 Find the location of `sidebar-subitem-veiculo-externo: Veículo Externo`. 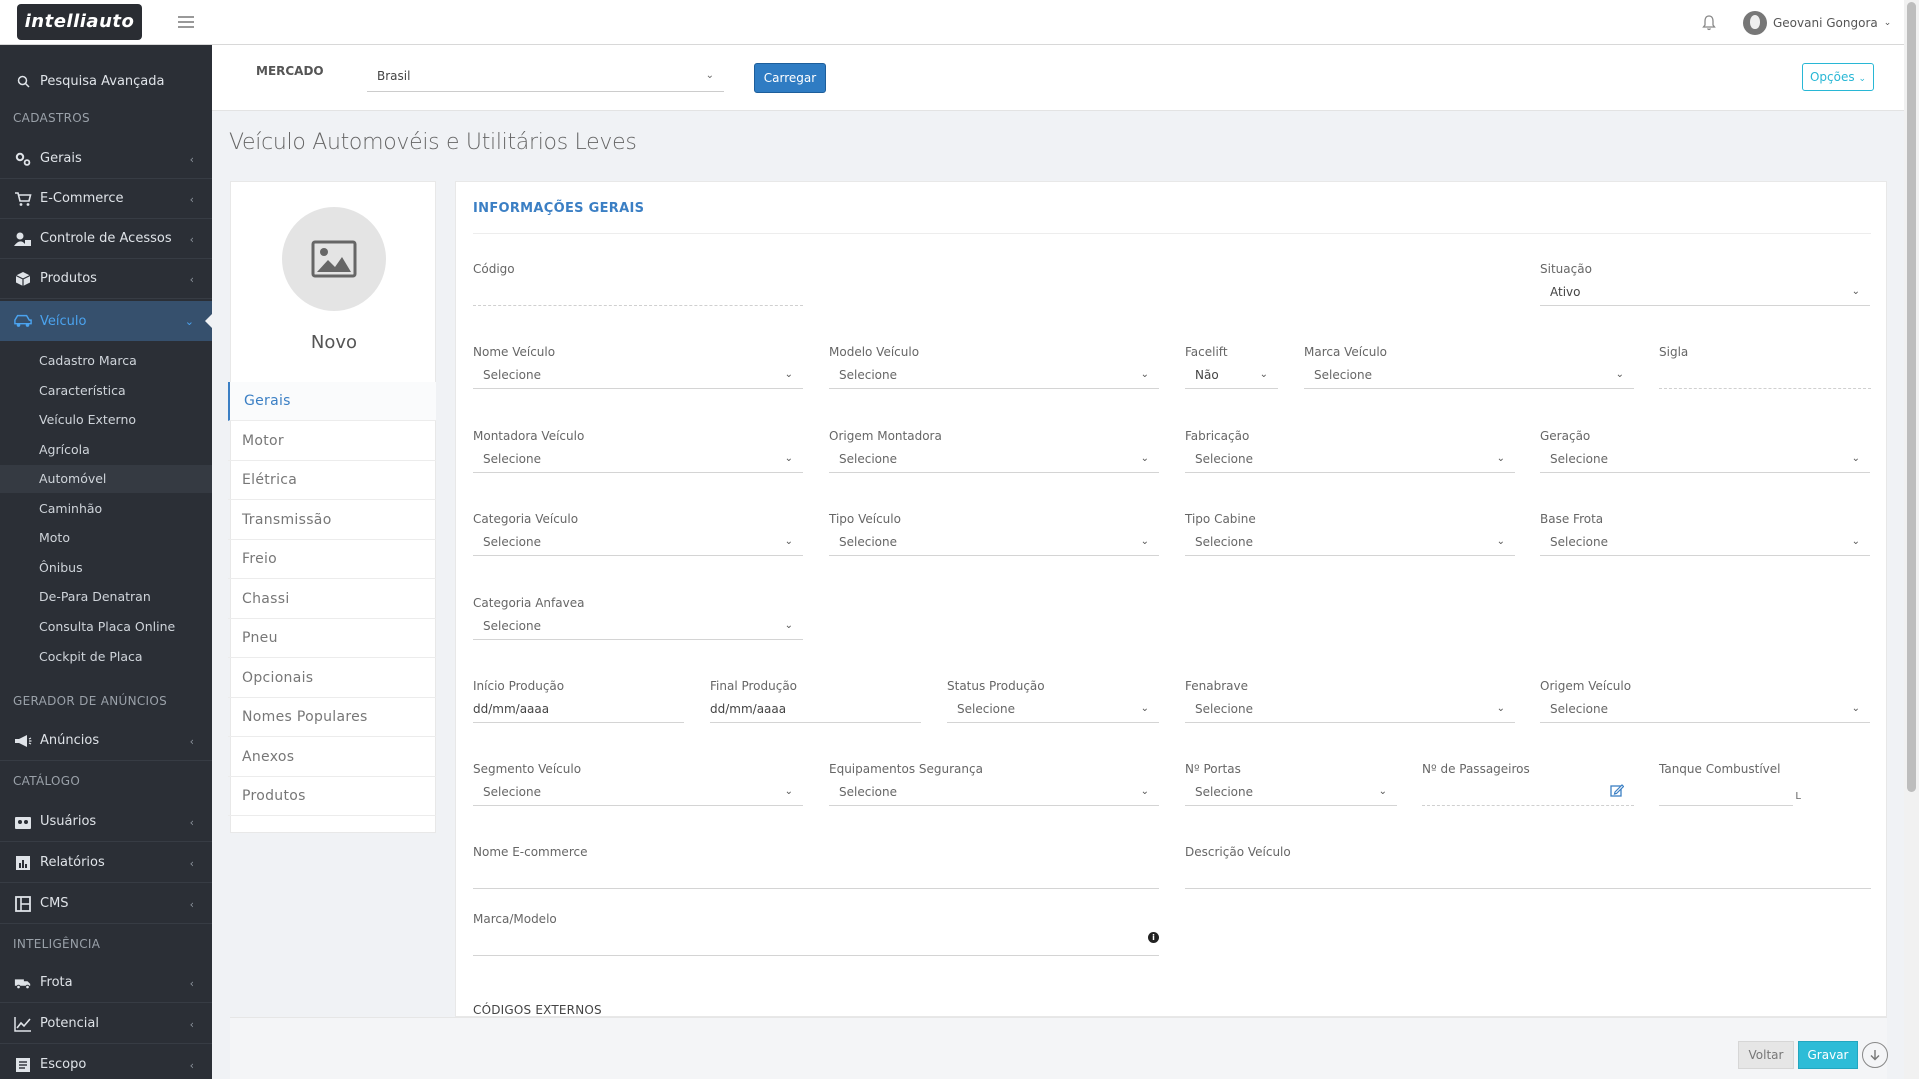

sidebar-subitem-veiculo-externo: Veículo Externo is located at coordinates (106, 420).